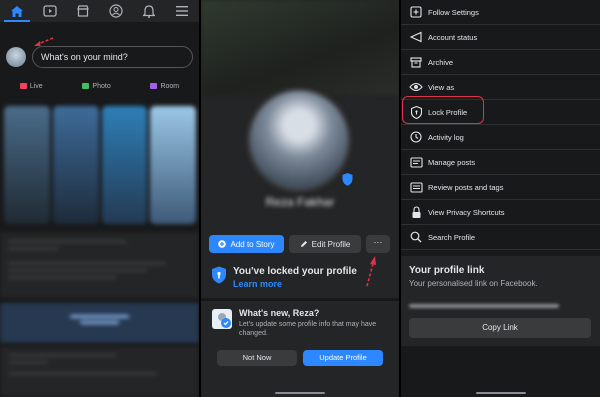 The width and height of the screenshot is (600, 397). I want to click on photo-button: Photo, so click(96, 86).